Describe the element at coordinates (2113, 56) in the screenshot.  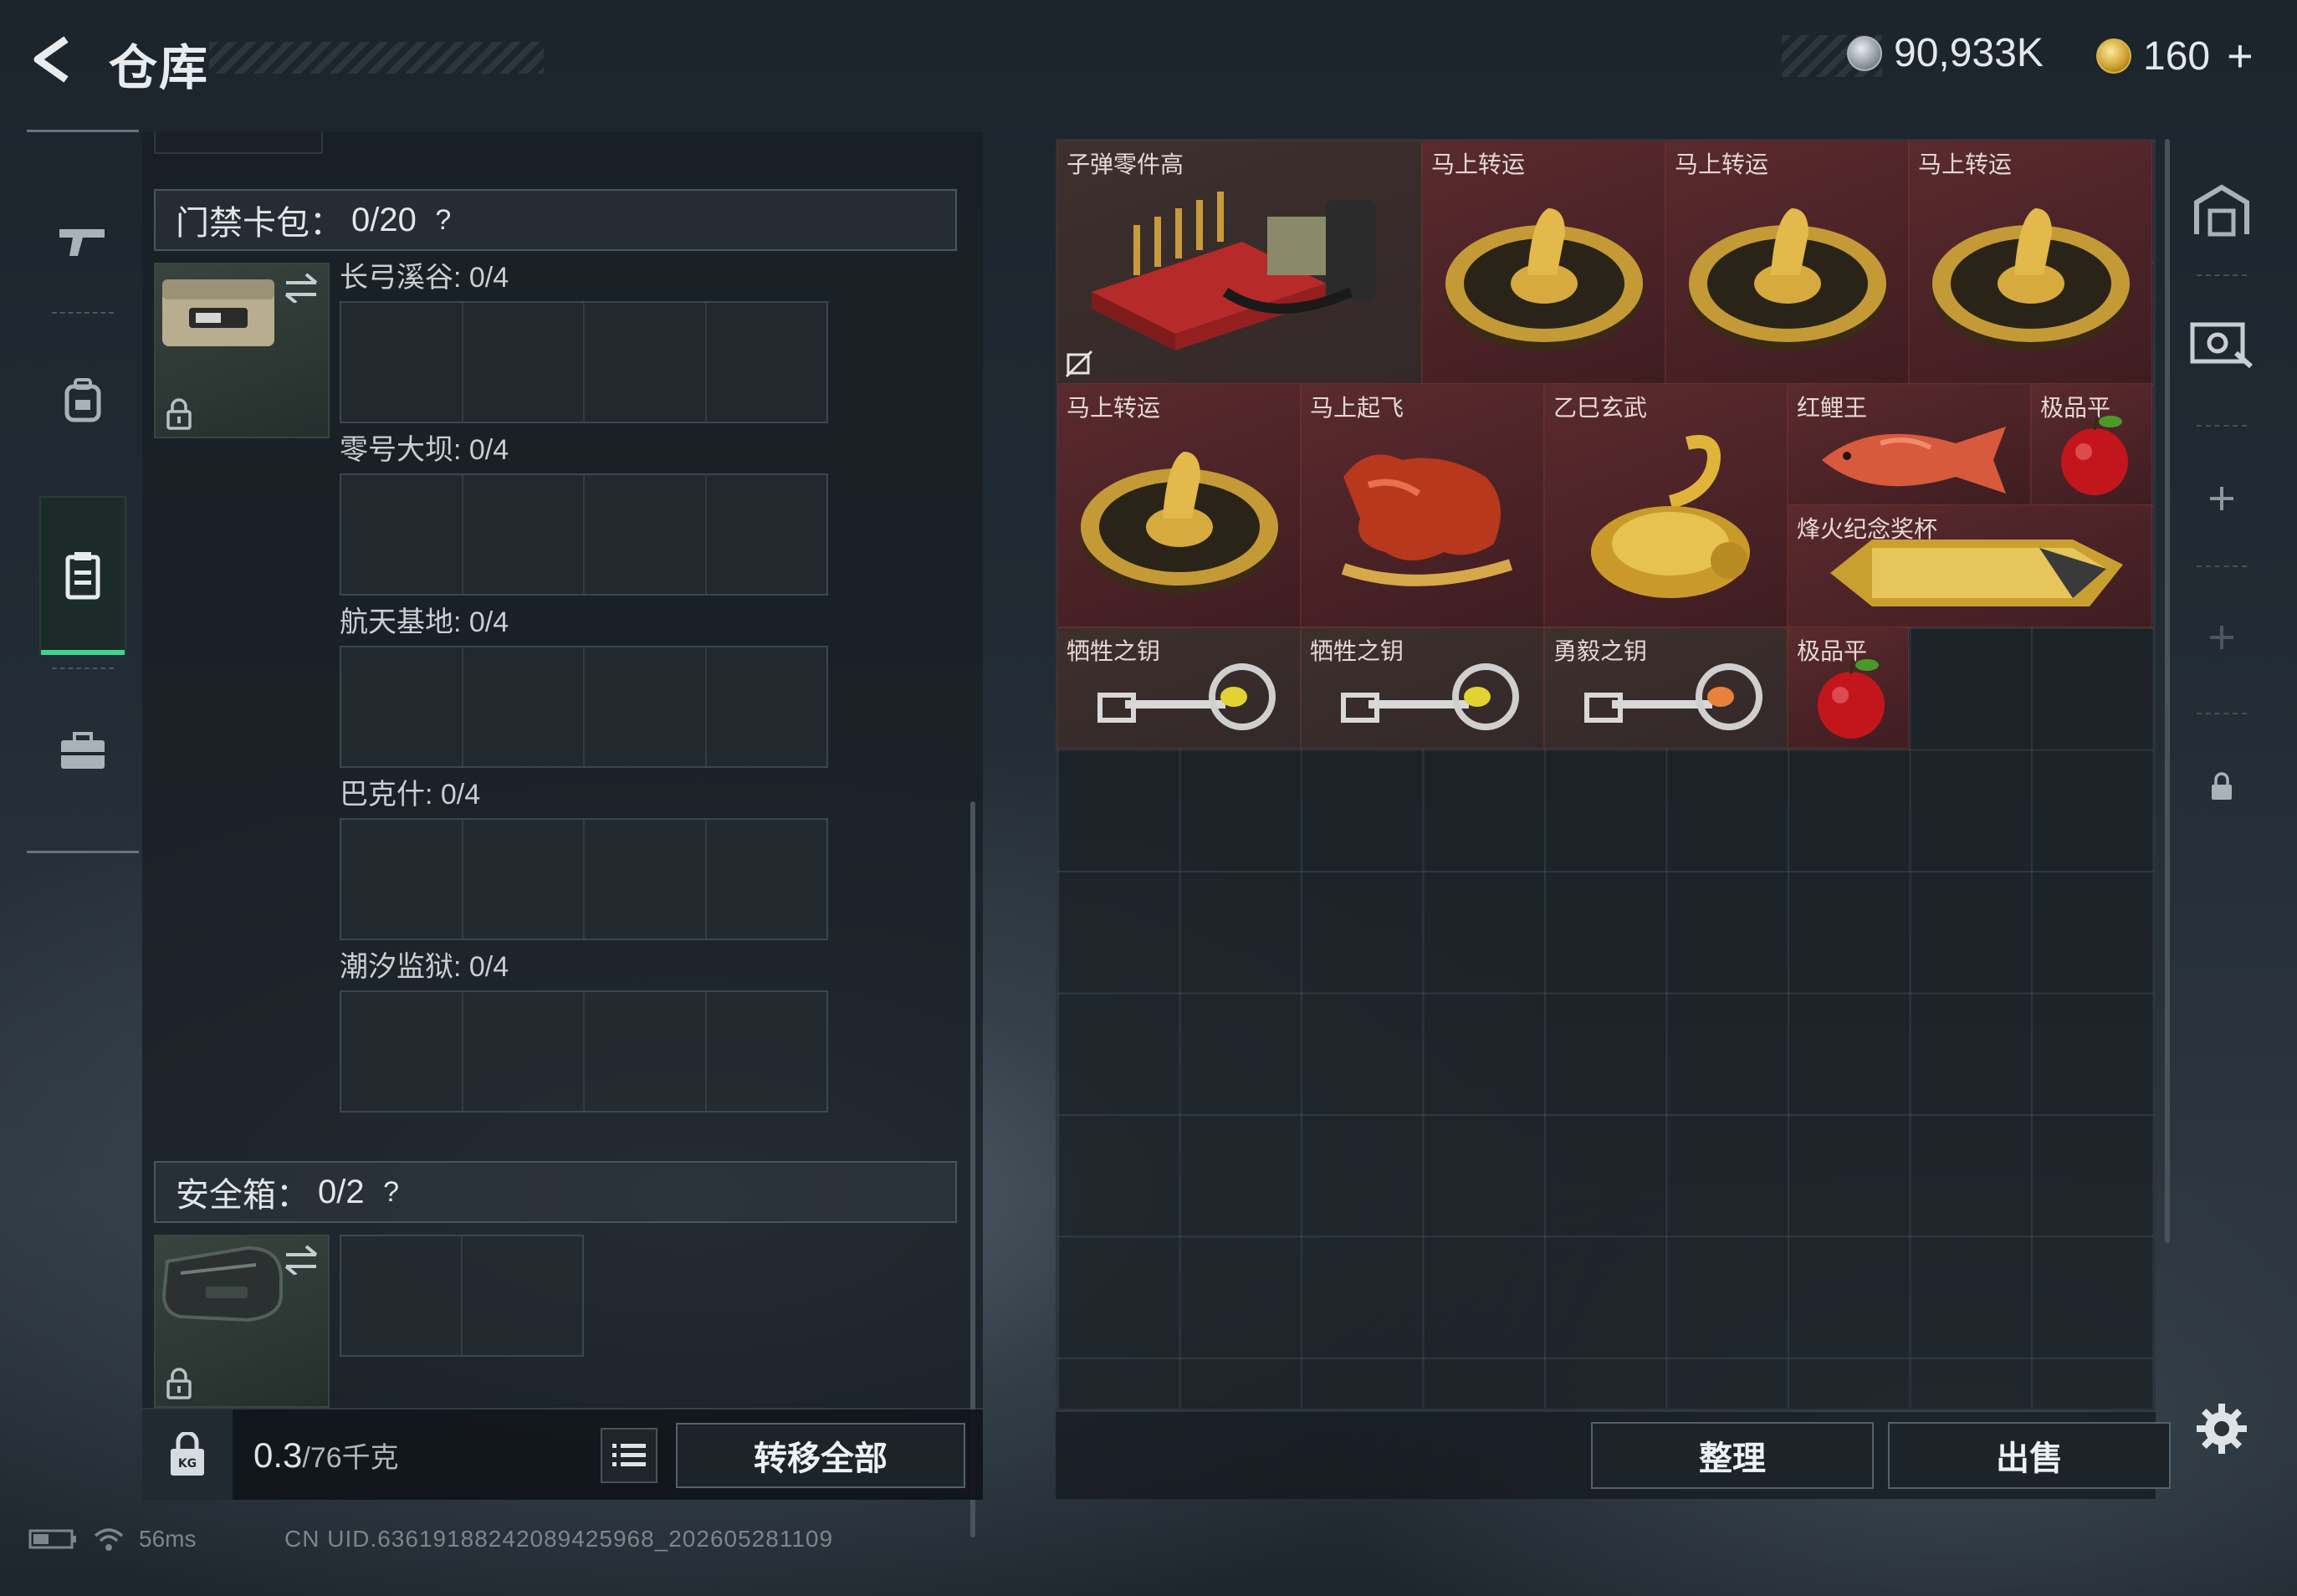
I see `gold-coin-icon` at that location.